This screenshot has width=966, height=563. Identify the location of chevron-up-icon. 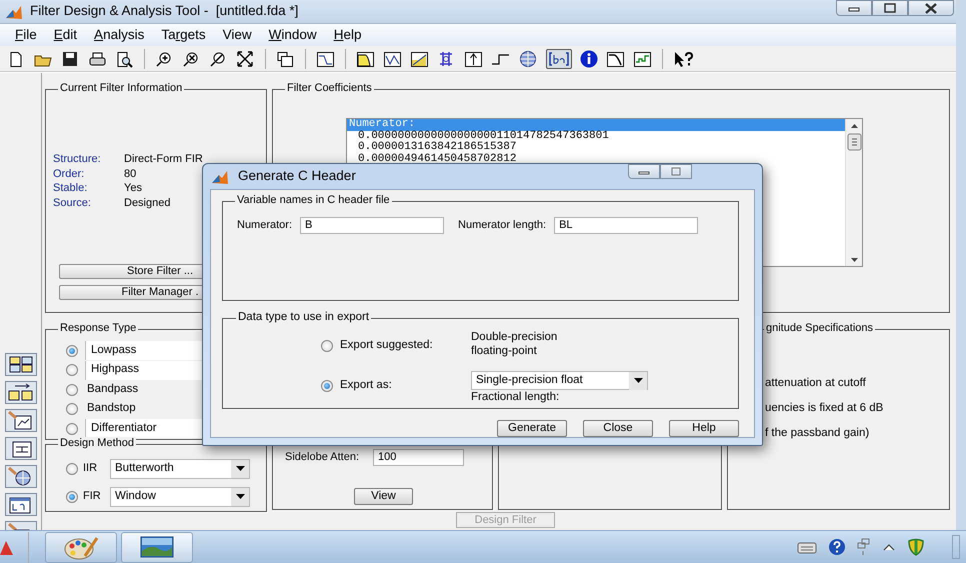
(889, 547).